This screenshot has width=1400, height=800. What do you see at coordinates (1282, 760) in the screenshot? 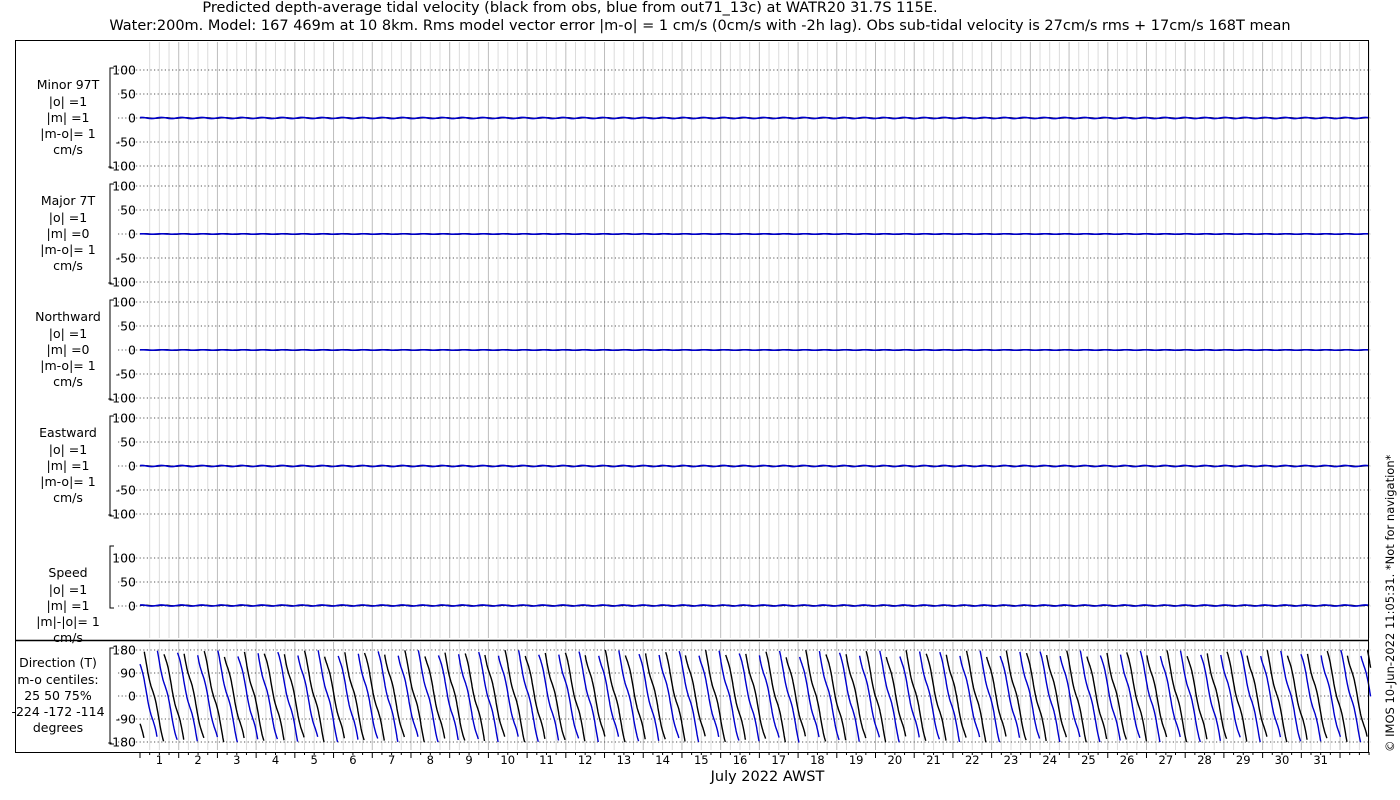
I see `x-tick-label: 30` at bounding box center [1282, 760].